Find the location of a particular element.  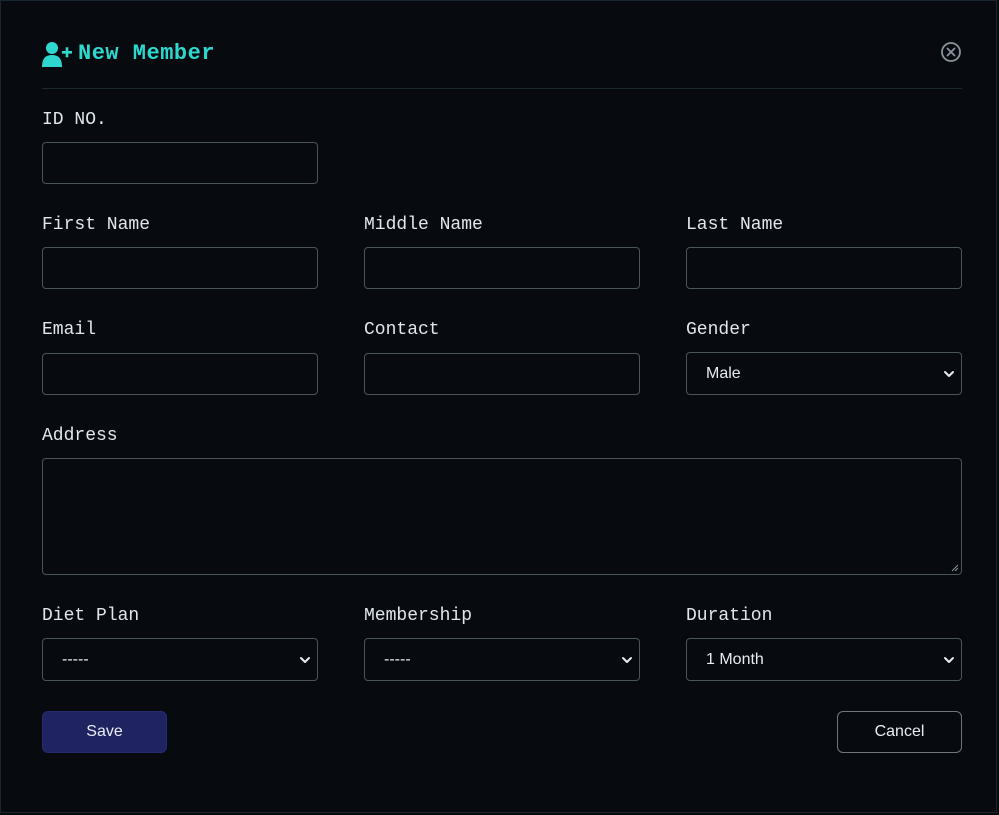

diet-plan-selected-value: ----- is located at coordinates (75, 659).